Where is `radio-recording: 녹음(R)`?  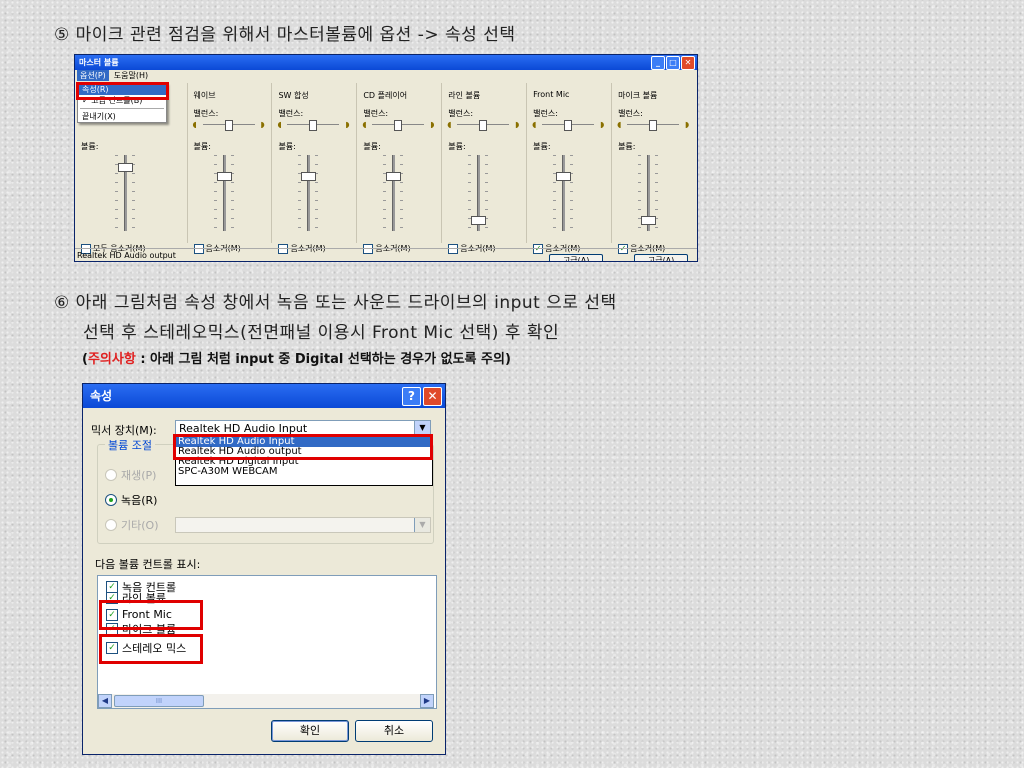
radio-recording: 녹음(R) is located at coordinates (131, 500).